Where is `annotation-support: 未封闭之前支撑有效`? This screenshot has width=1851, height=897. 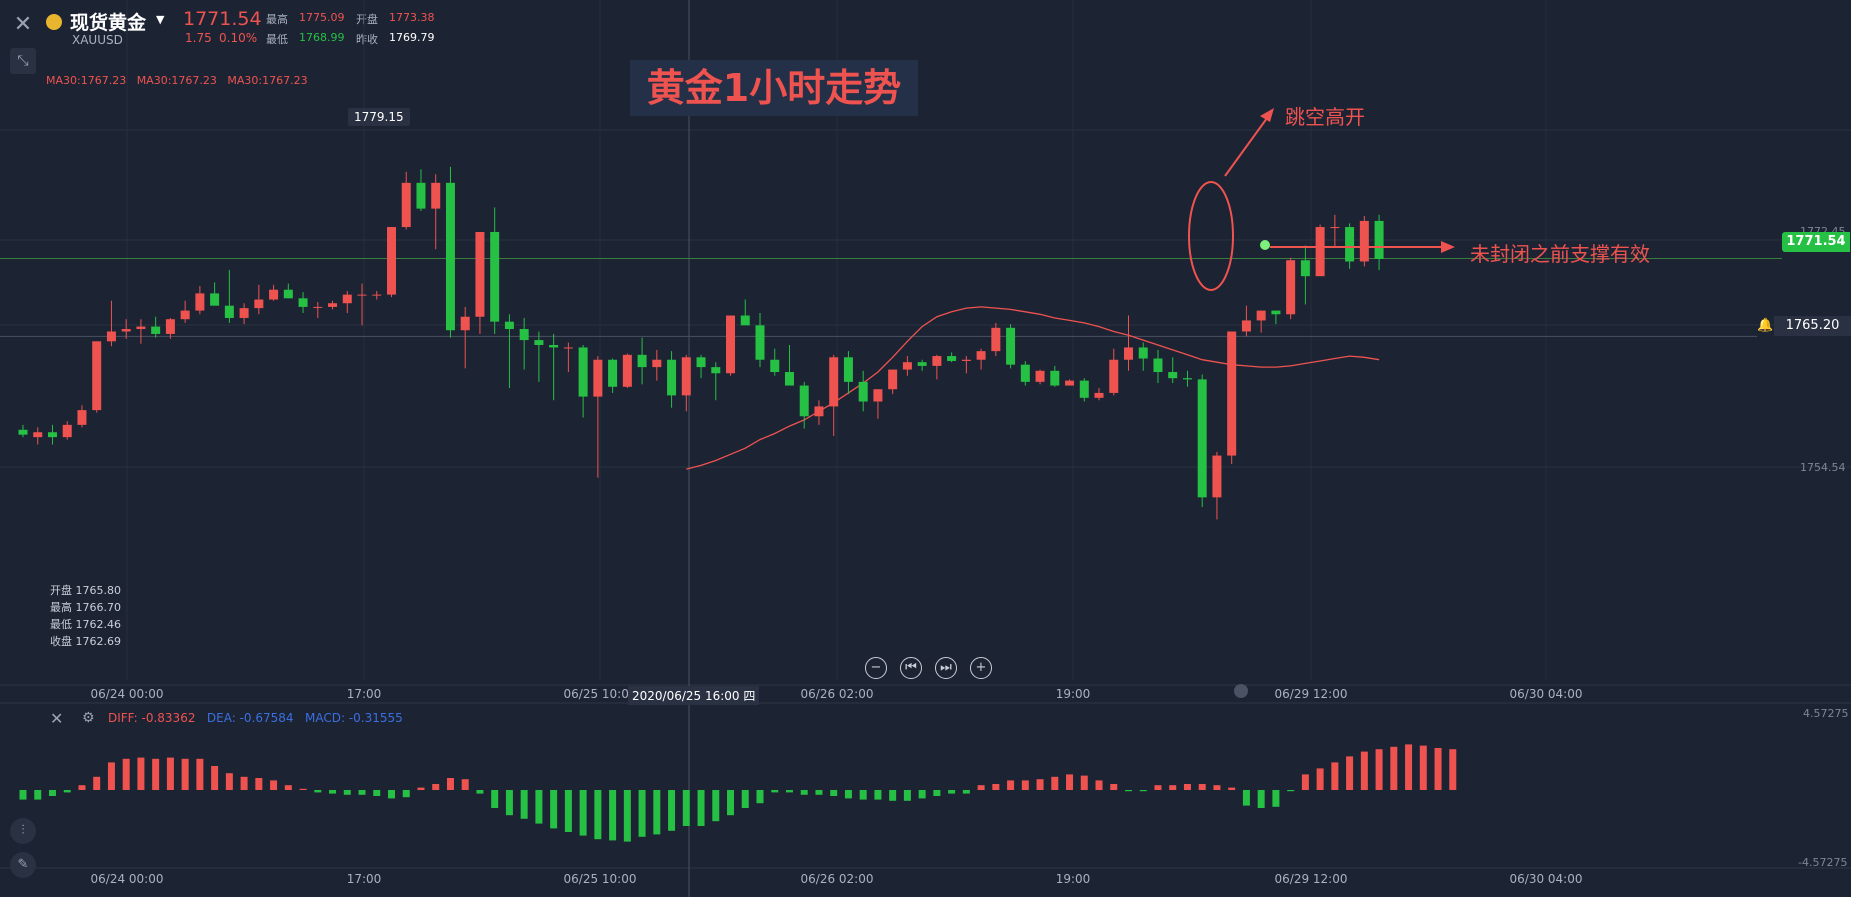 annotation-support: 未封闭之前支撑有效 is located at coordinates (1560, 254).